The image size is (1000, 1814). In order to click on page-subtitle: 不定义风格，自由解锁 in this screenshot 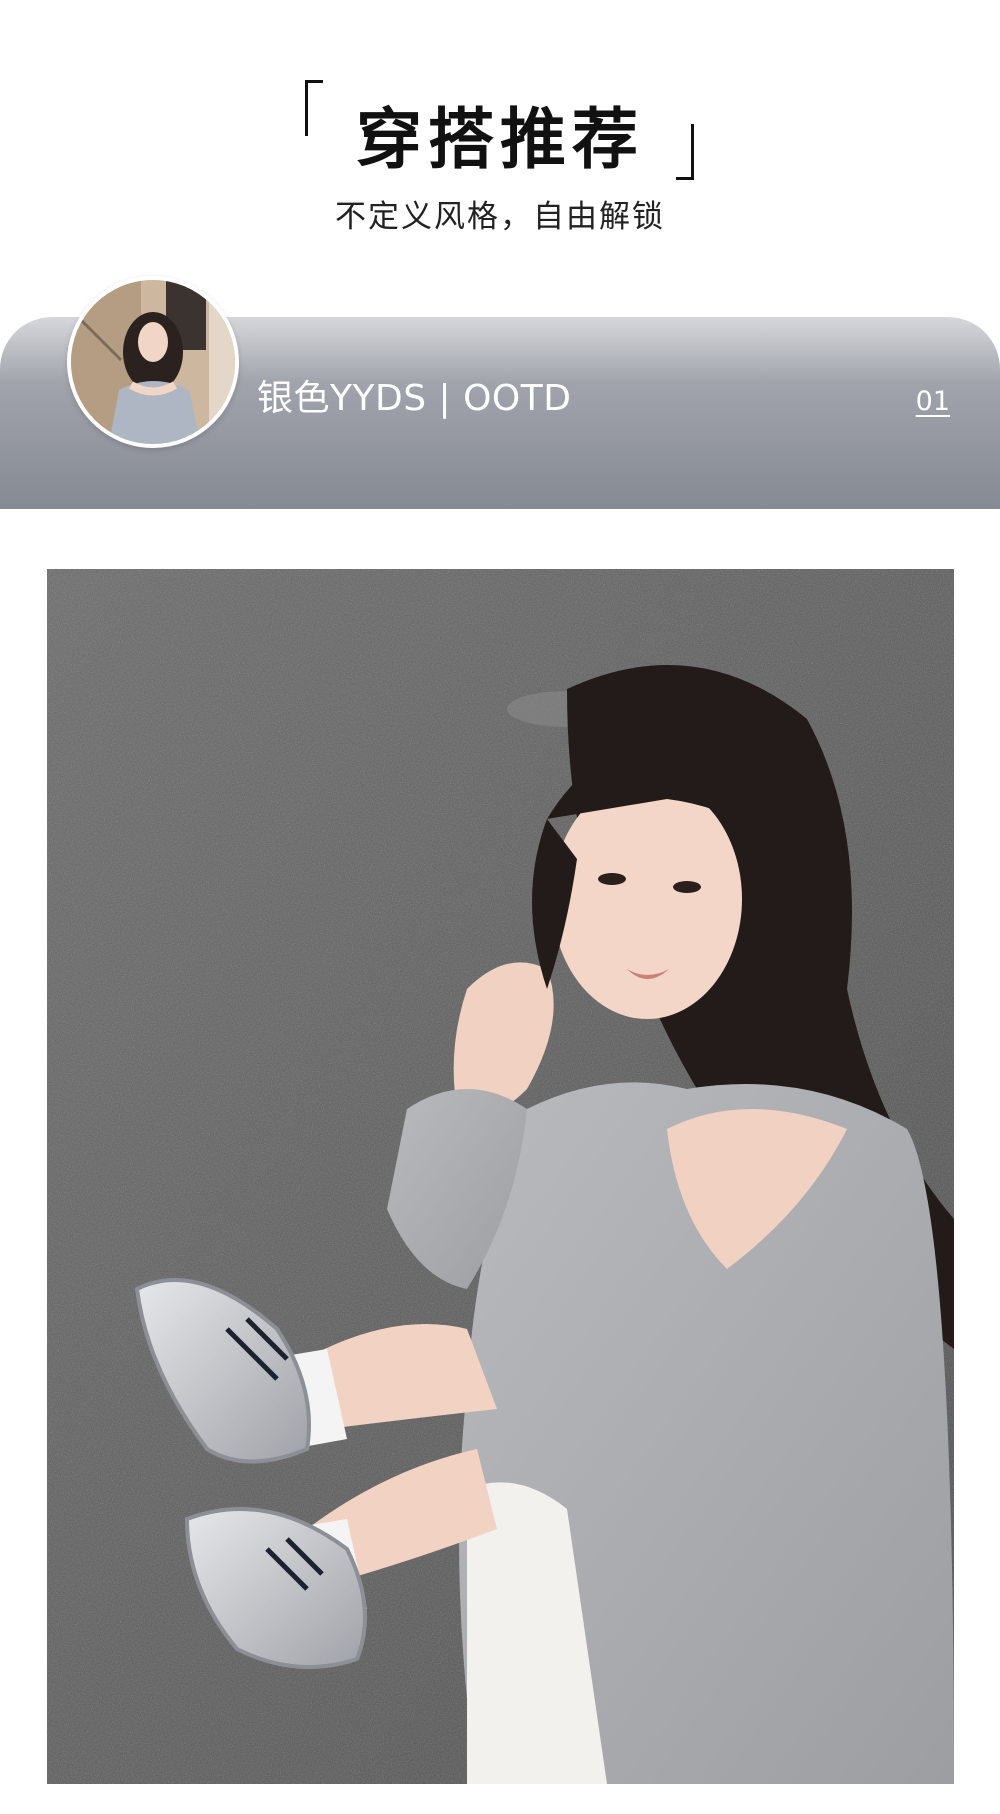, I will do `click(500, 217)`.